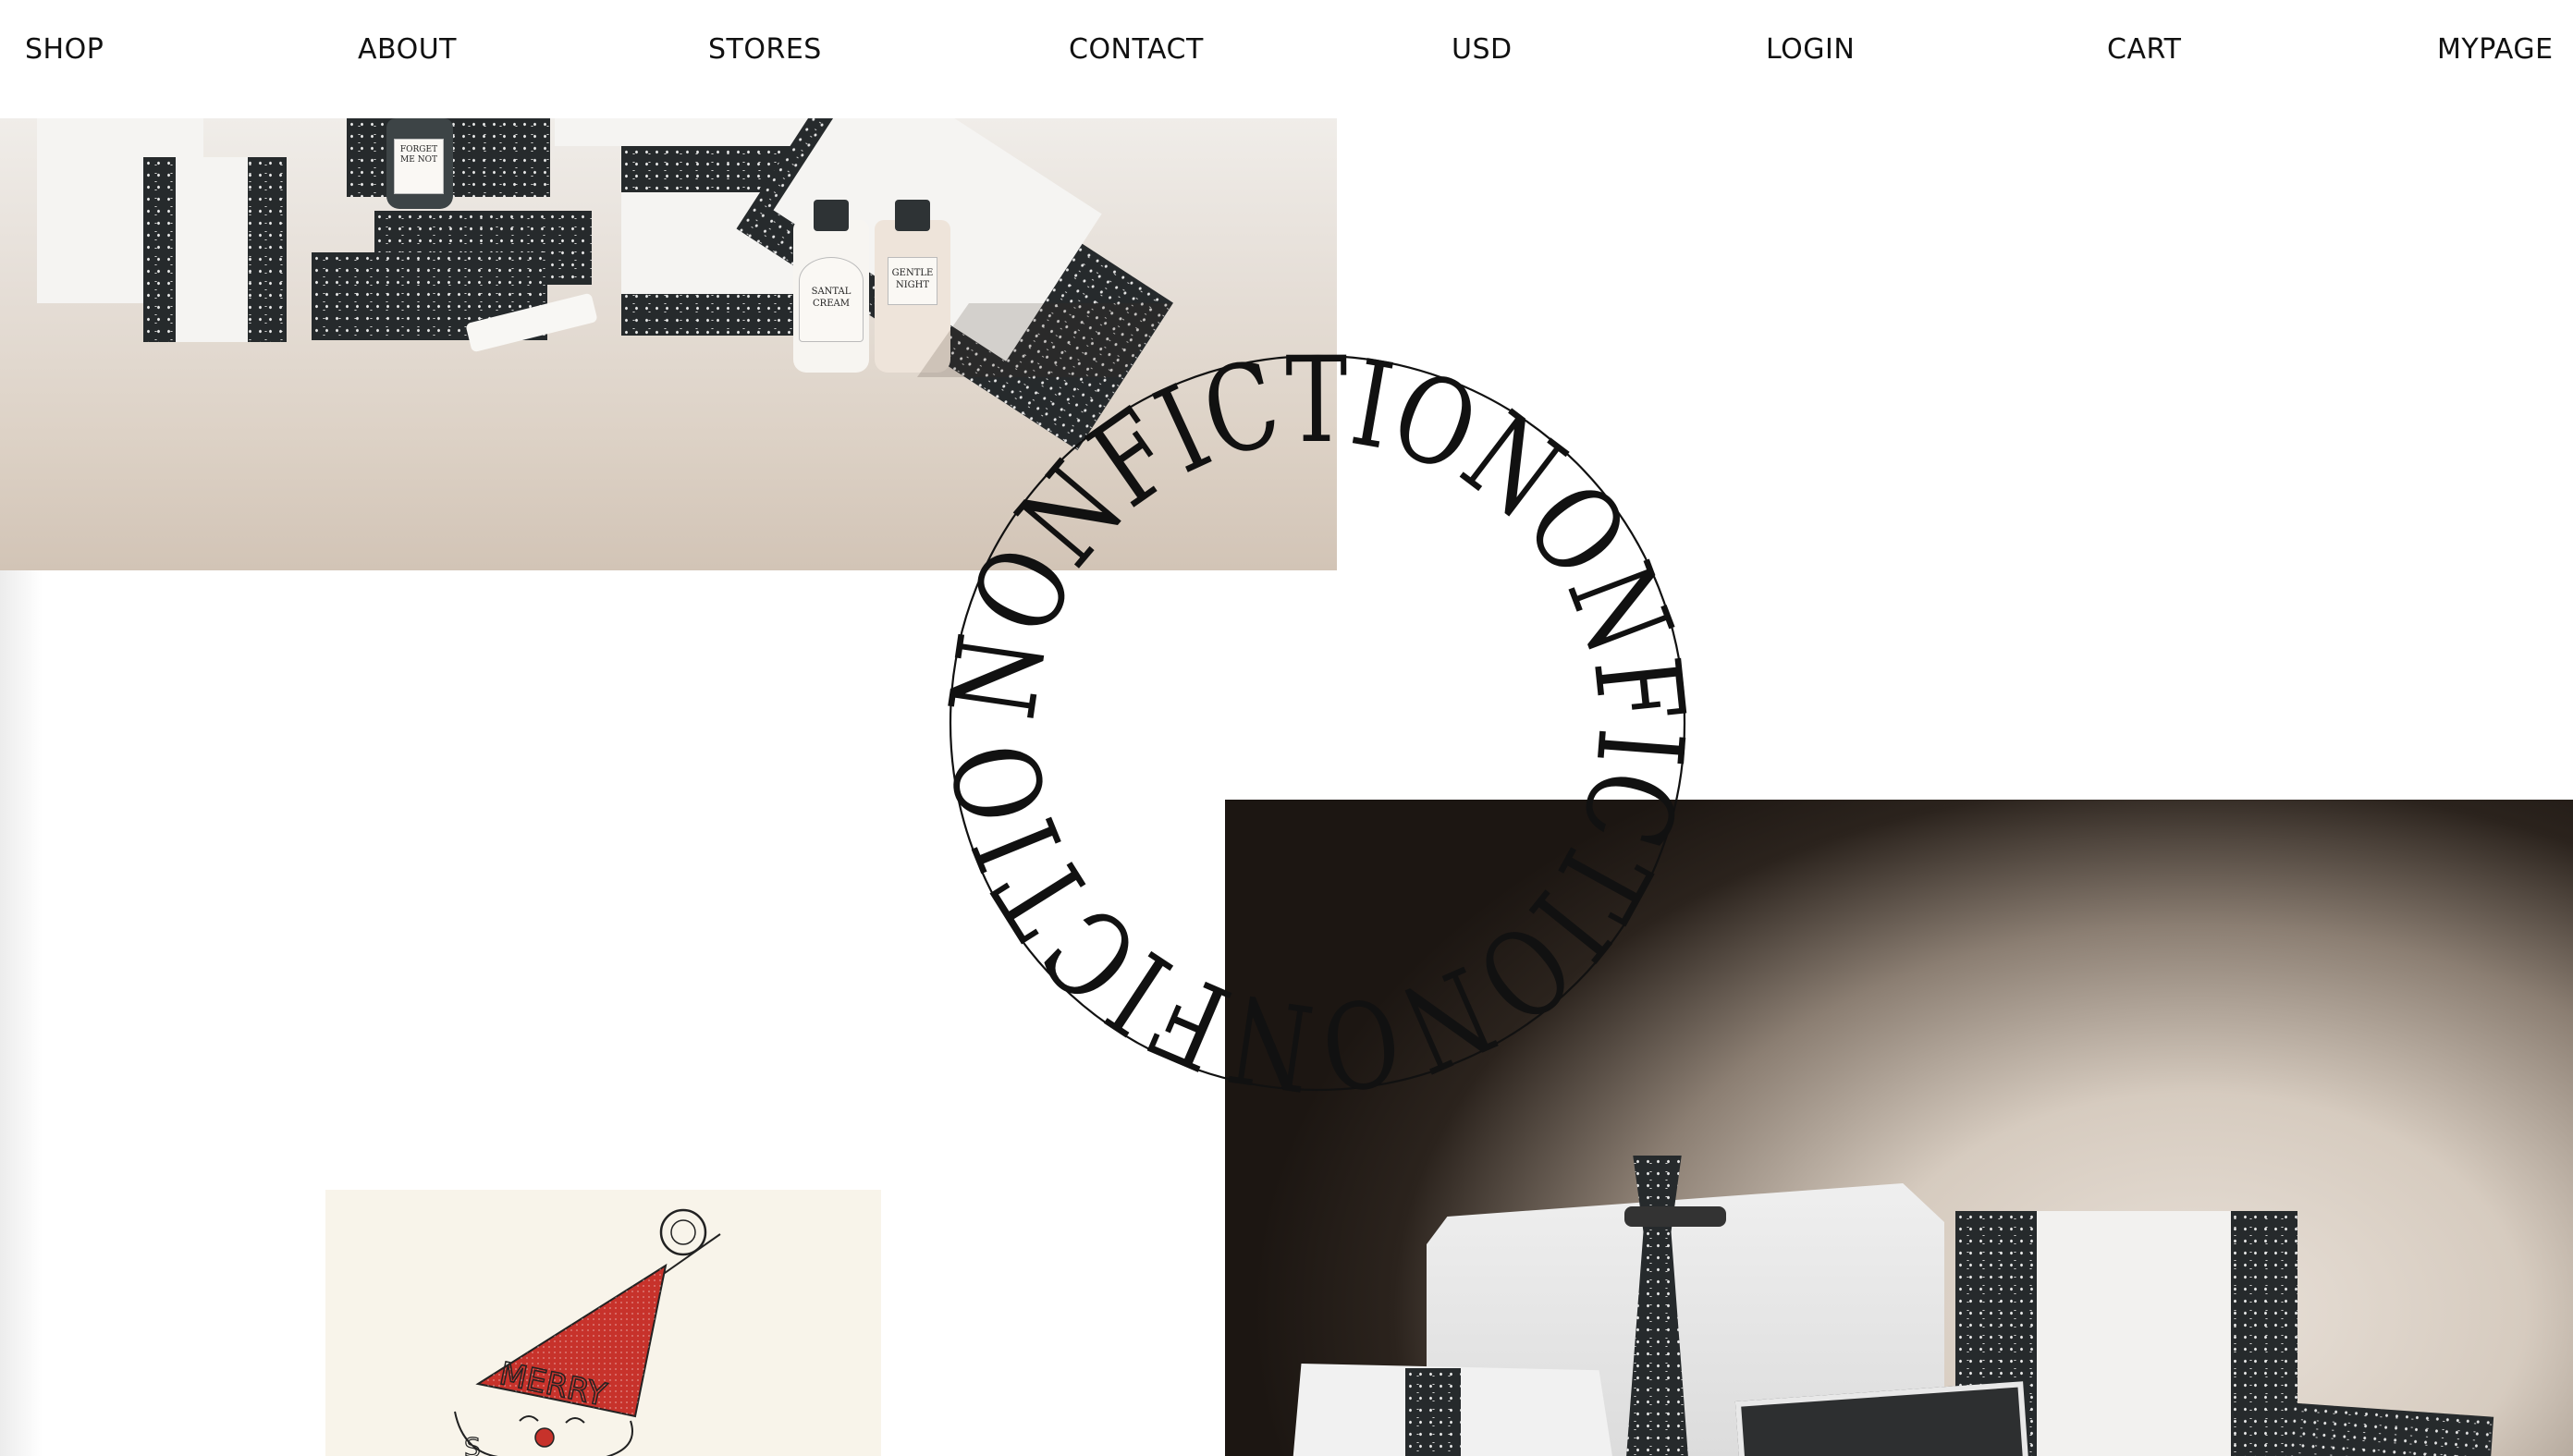 This screenshot has width=2573, height=1456. Describe the element at coordinates (831, 304) in the screenshot. I see `bottle-label-line: CREAM` at that location.